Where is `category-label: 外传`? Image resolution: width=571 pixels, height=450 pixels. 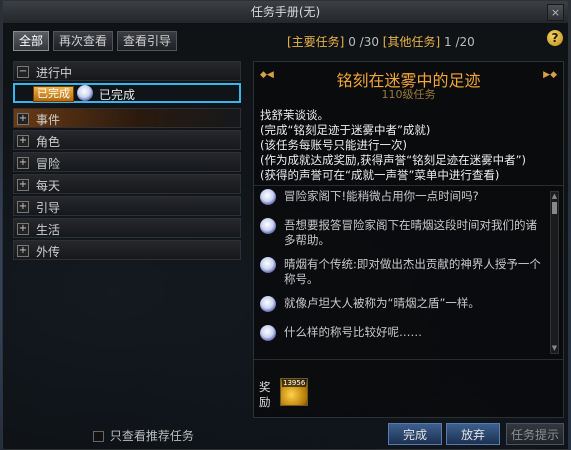
category-label: 外传 is located at coordinates (48, 252).